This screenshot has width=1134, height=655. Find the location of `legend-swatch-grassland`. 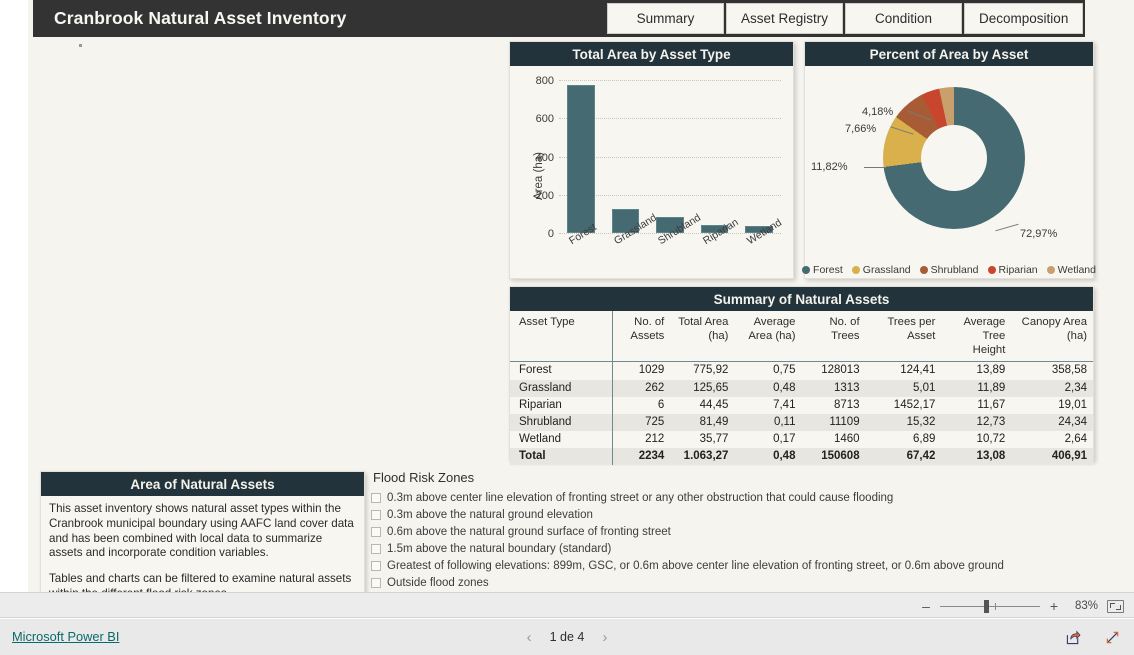

legend-swatch-grassland is located at coordinates (855, 270).